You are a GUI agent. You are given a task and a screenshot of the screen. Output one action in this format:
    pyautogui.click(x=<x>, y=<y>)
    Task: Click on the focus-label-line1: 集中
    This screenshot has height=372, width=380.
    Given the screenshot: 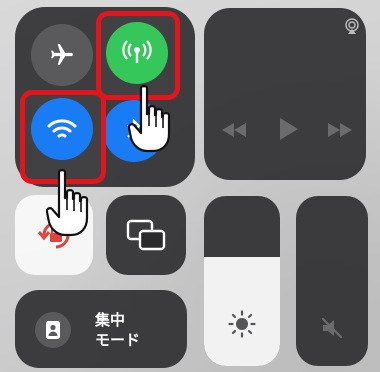 What is the action you would take?
    pyautogui.click(x=110, y=320)
    